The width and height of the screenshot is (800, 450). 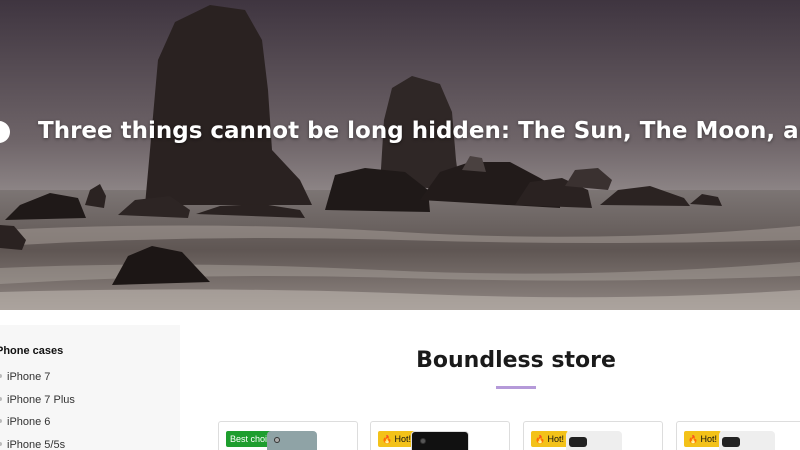 What do you see at coordinates (29, 377) in the screenshot?
I see `sidebar-item-label: iPhone 7` at bounding box center [29, 377].